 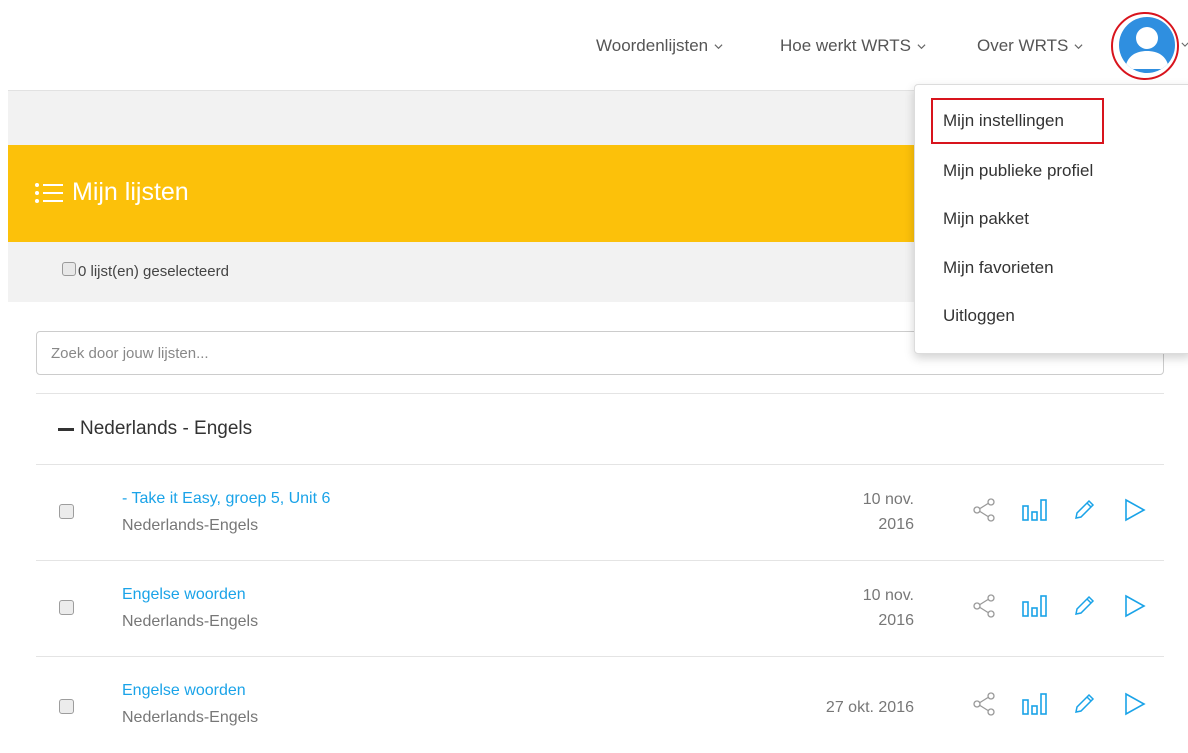 I want to click on menu-item-mijn-favorieten: Mijn favorieten, so click(x=998, y=268).